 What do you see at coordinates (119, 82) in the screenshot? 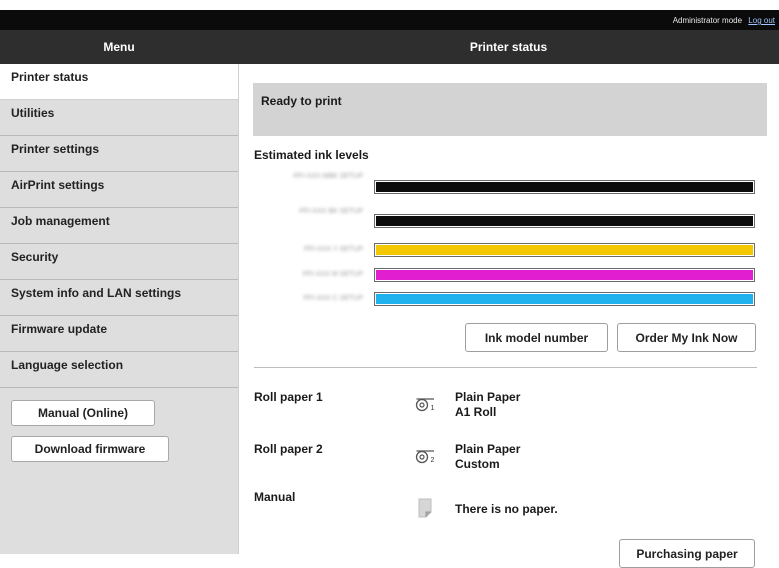
I see `sidebar-item-printer-status: Printer status` at bounding box center [119, 82].